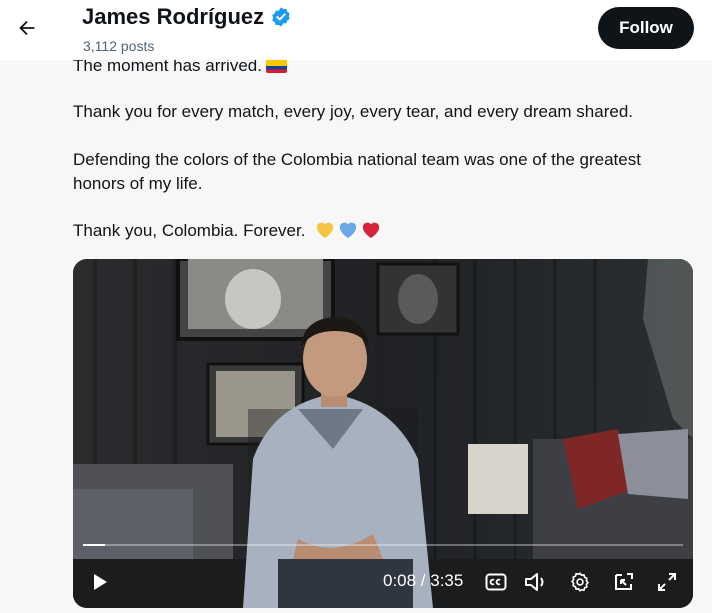 The width and height of the screenshot is (712, 613). I want to click on profile-name: James Rodríguez, so click(173, 17).